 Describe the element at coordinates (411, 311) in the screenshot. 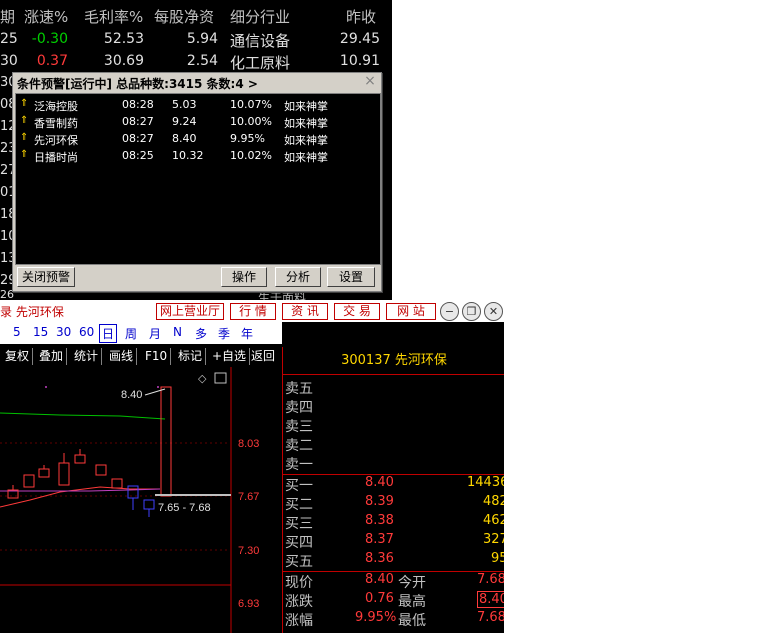

I see `website-button: 网 站` at that location.